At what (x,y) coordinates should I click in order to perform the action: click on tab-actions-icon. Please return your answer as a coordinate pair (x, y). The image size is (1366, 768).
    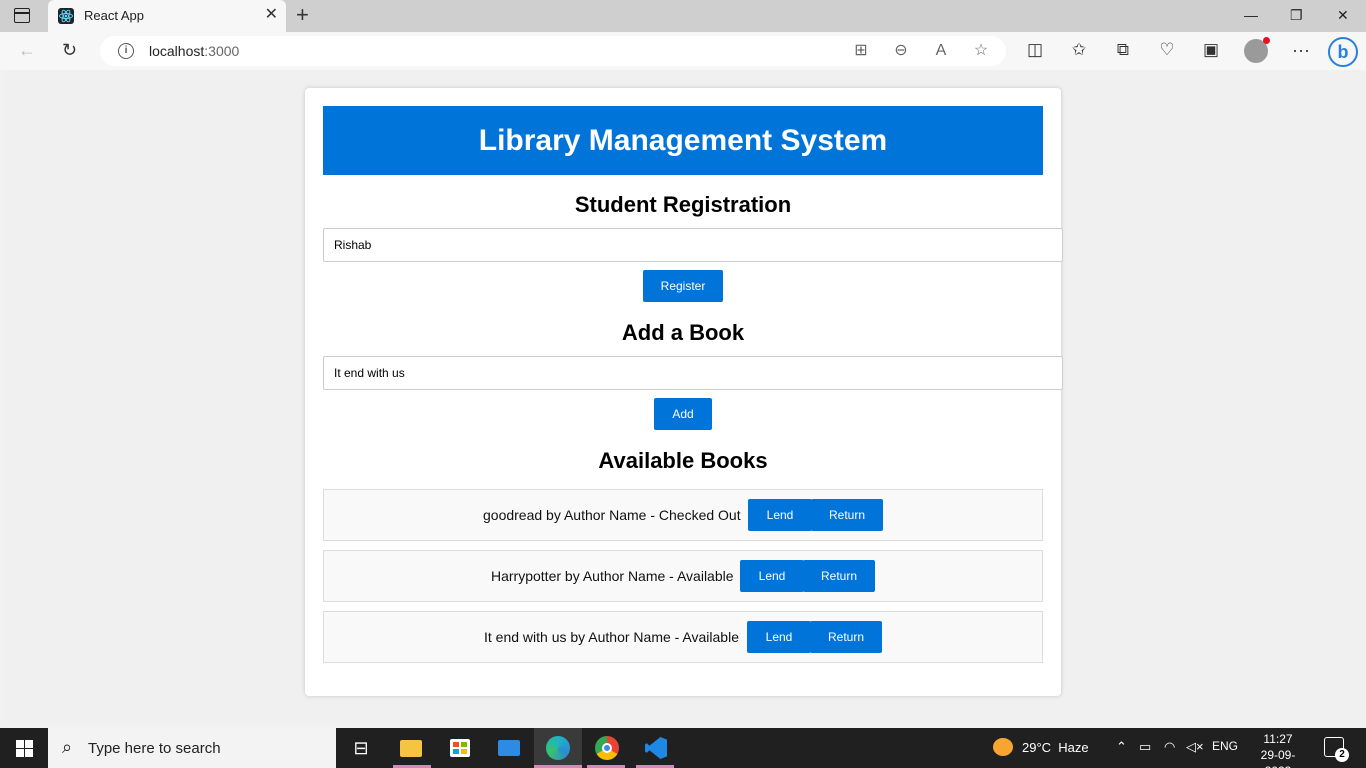
    Looking at the image, I should click on (22, 15).